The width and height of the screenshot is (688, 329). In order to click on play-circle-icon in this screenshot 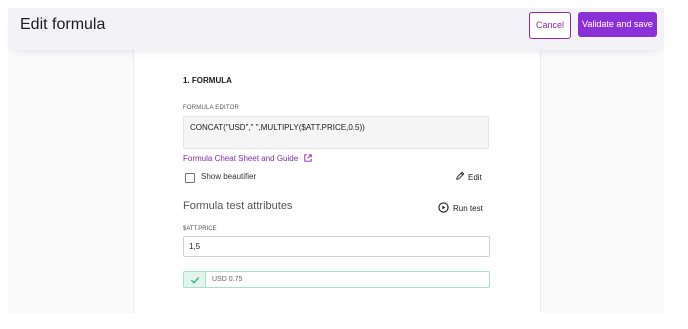, I will do `click(443, 208)`.